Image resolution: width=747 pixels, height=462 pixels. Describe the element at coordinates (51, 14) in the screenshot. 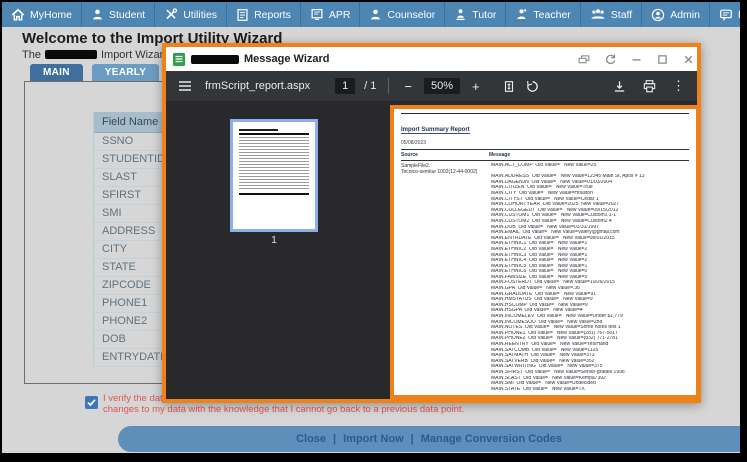

I see `nav-item-label: MyHome` at that location.